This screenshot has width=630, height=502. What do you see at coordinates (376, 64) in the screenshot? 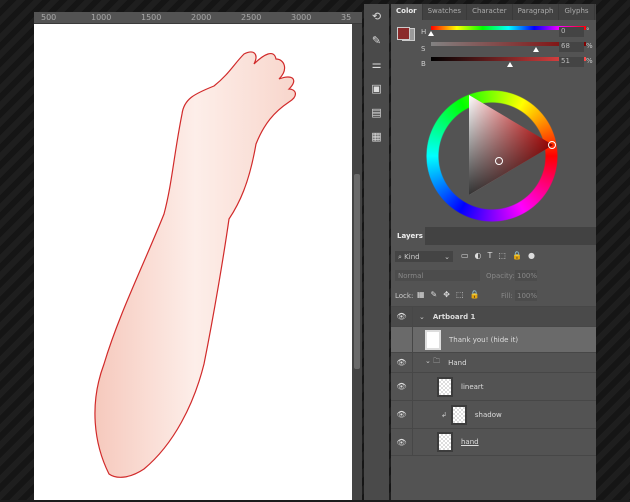
I see `adjustments-icon: ⚌` at bounding box center [376, 64].